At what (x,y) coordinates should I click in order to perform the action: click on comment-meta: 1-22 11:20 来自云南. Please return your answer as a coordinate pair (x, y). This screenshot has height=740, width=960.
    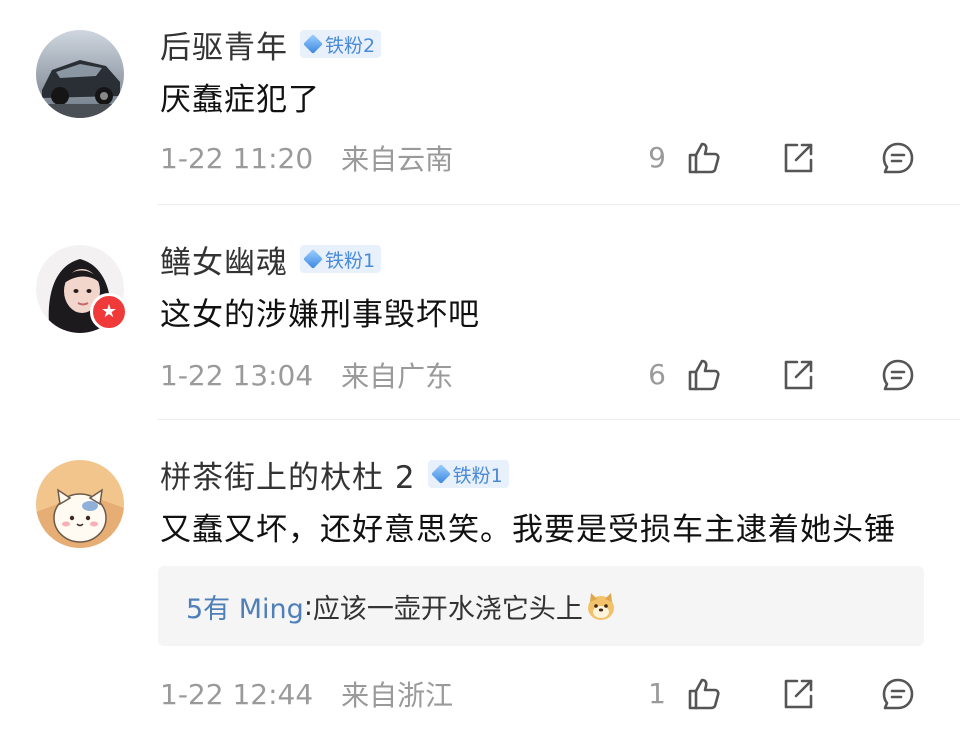
    Looking at the image, I should click on (306, 158).